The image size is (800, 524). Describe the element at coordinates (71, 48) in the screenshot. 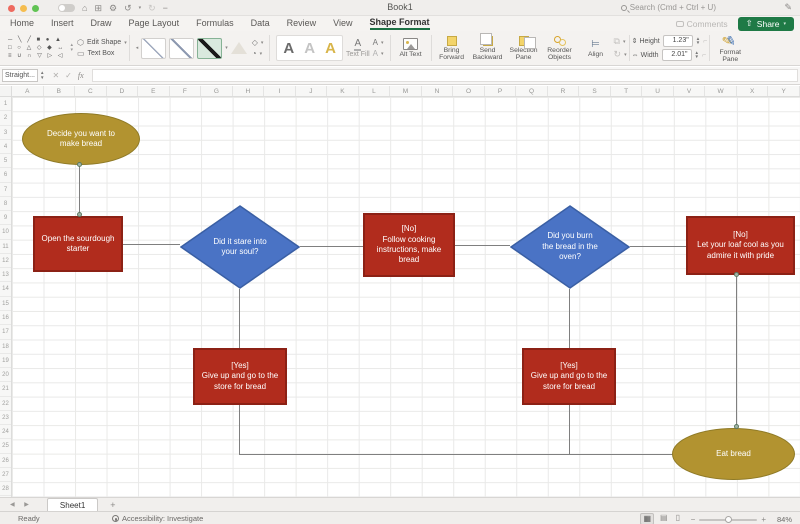

I see `shapes-gallery-scroll: ▴ ▾` at that location.